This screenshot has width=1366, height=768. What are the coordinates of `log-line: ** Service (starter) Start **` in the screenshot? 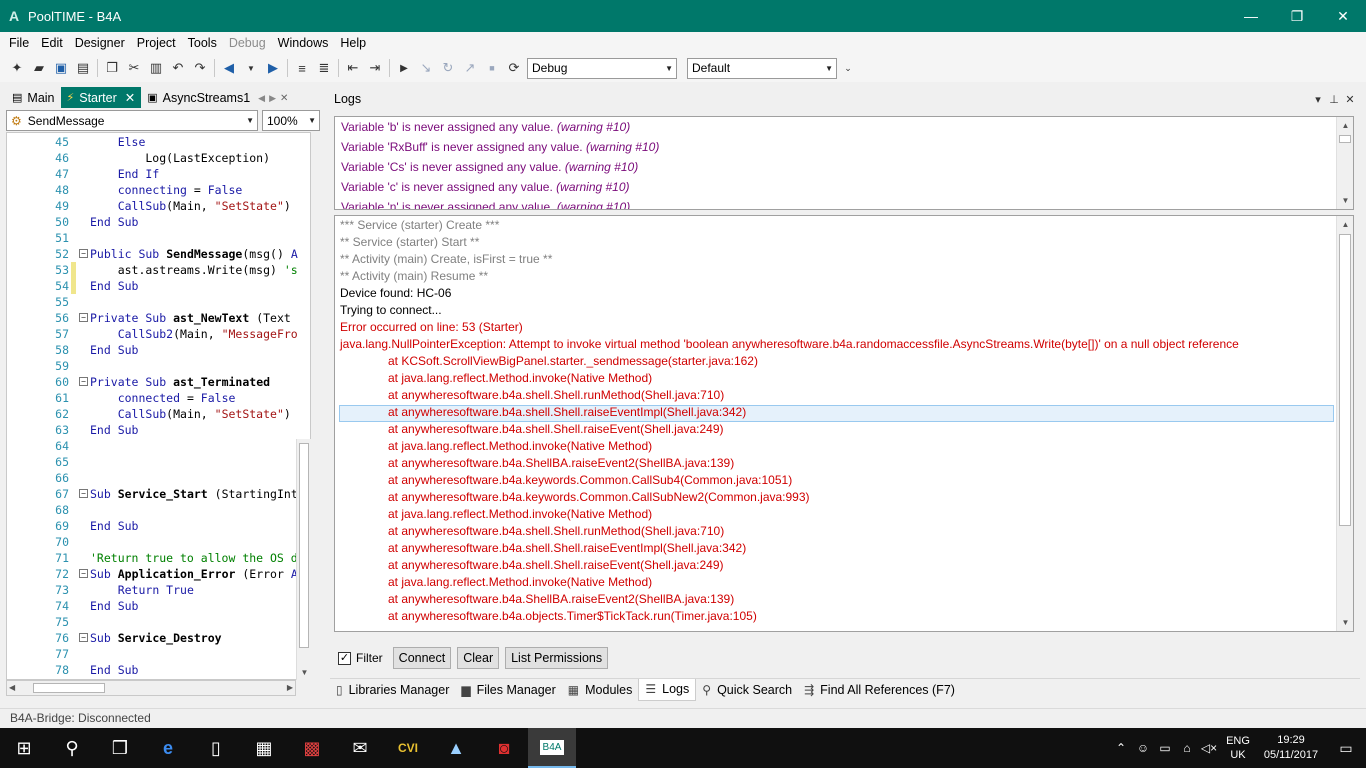 It's located at (409, 242).